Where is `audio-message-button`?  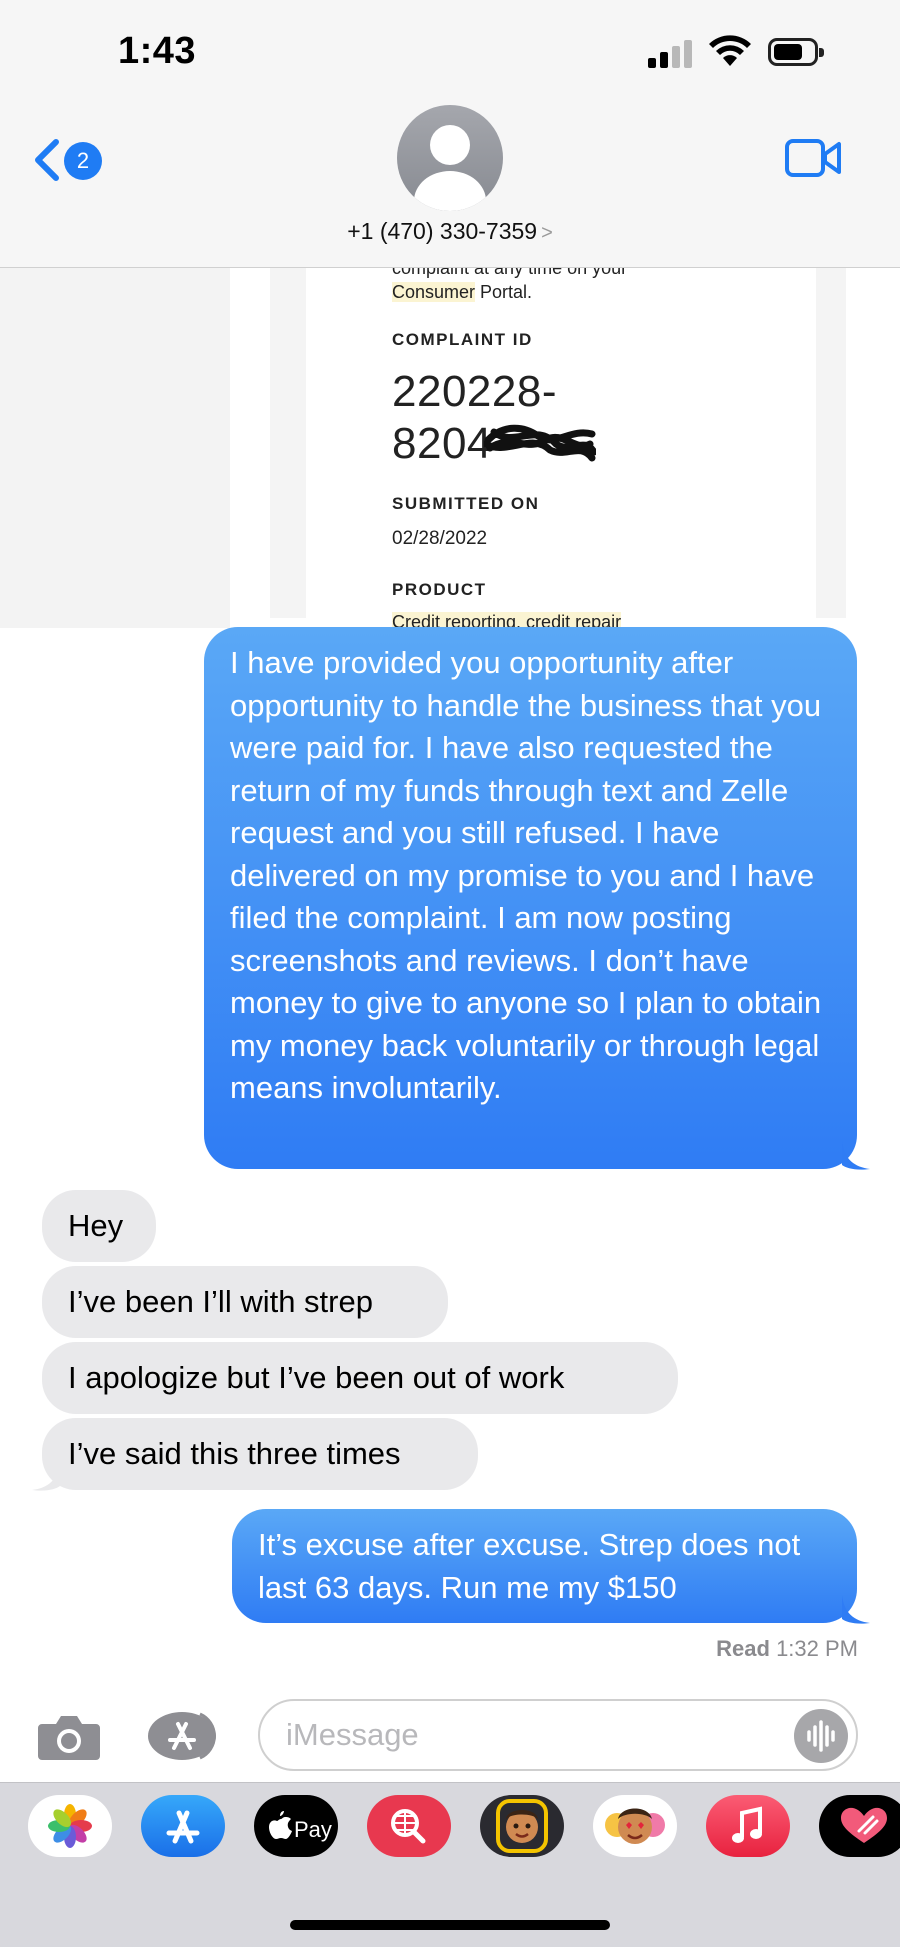 audio-message-button is located at coordinates (821, 1736).